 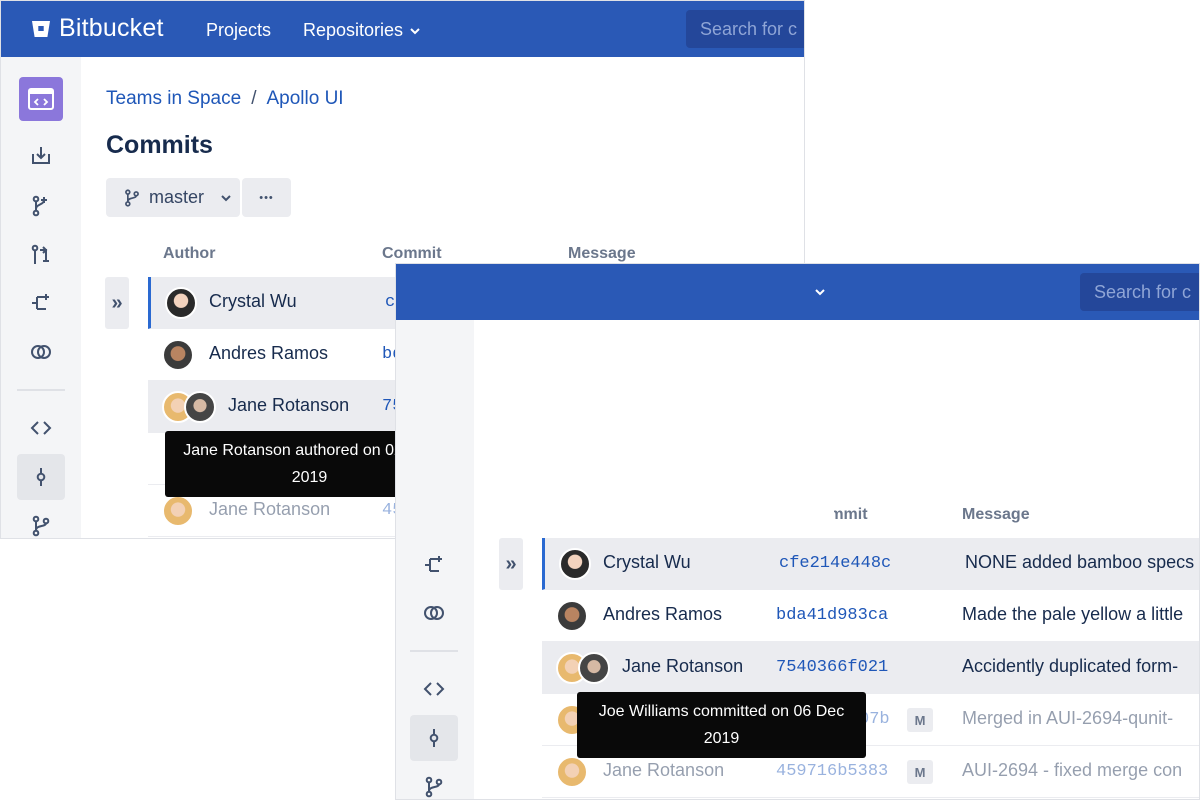 What do you see at coordinates (835, 563) in the screenshot?
I see `commit-hash: cfe214e448c` at bounding box center [835, 563].